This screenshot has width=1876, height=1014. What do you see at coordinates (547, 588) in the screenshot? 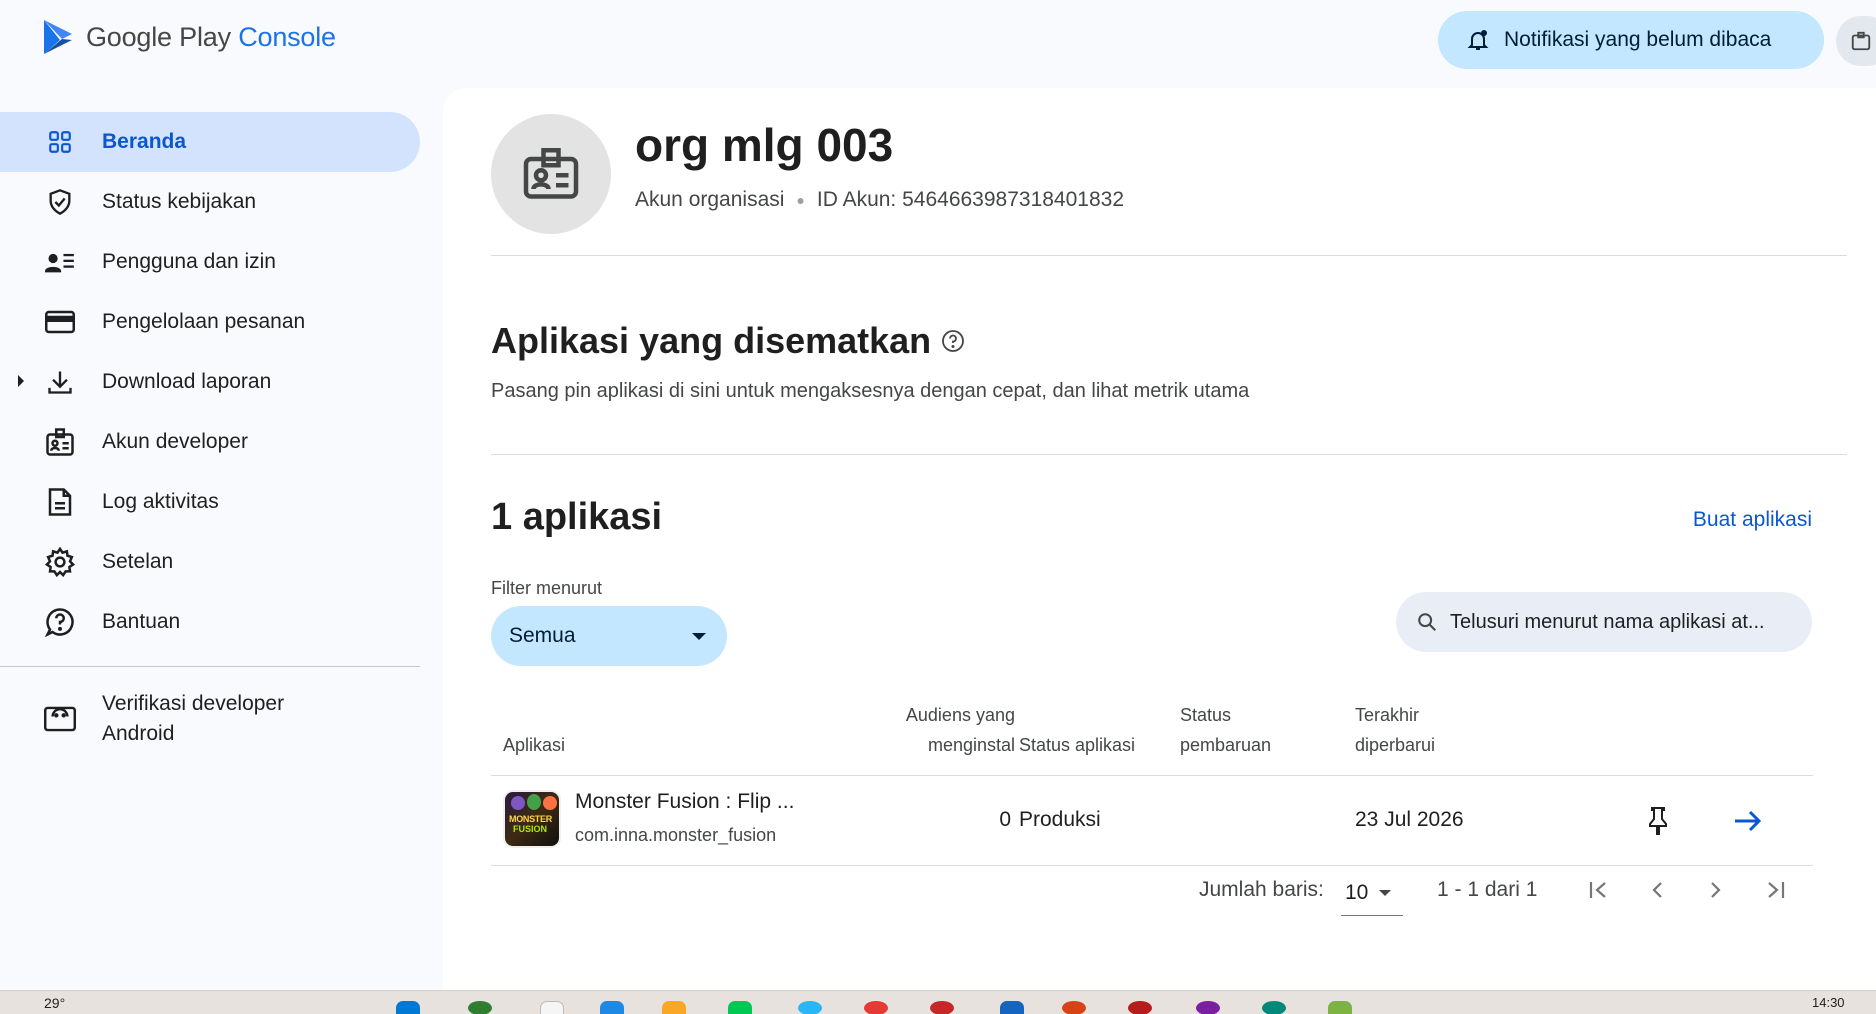
I see `filter-label: Filter menurut` at bounding box center [547, 588].